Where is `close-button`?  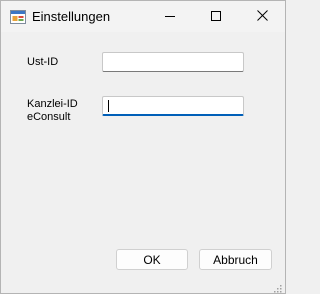
close-button is located at coordinates (262, 16).